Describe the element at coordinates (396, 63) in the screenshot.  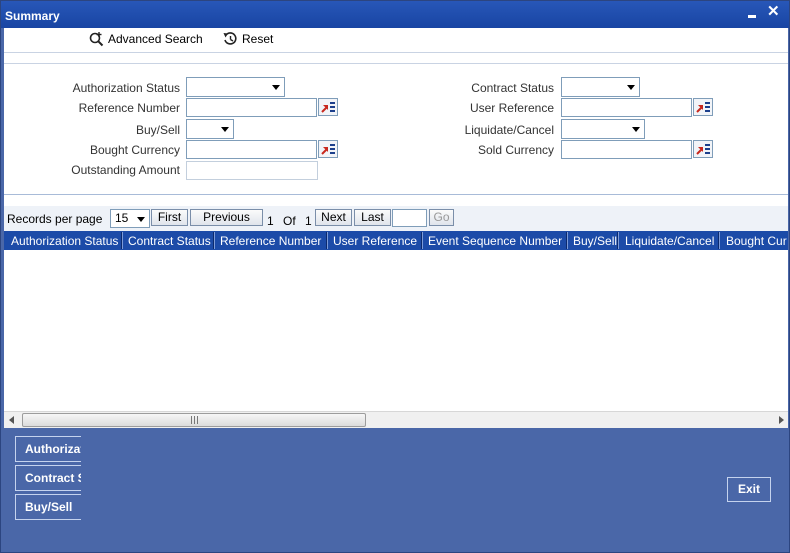
I see `form-top-divider` at that location.